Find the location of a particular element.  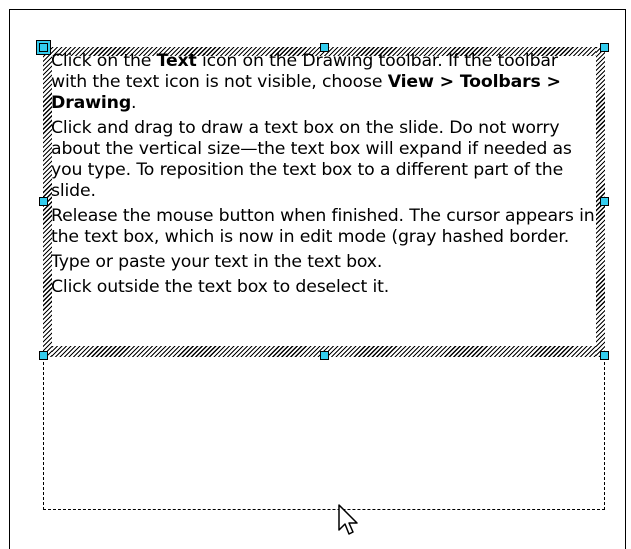

paragraph-1-prefix: Click on the is located at coordinates (104, 61).